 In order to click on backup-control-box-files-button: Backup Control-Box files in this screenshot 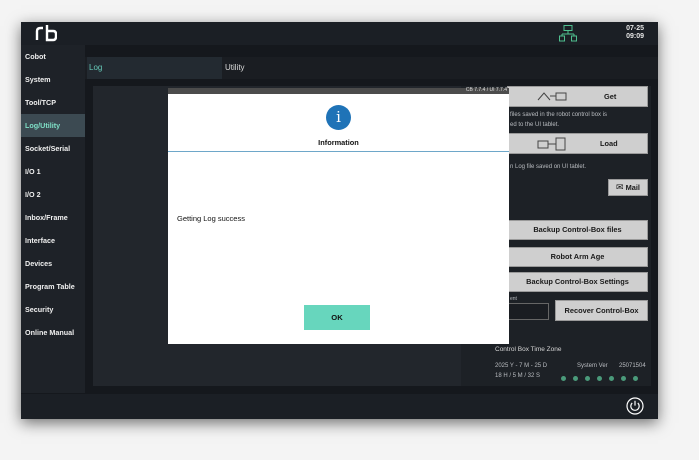, I will do `click(577, 230)`.